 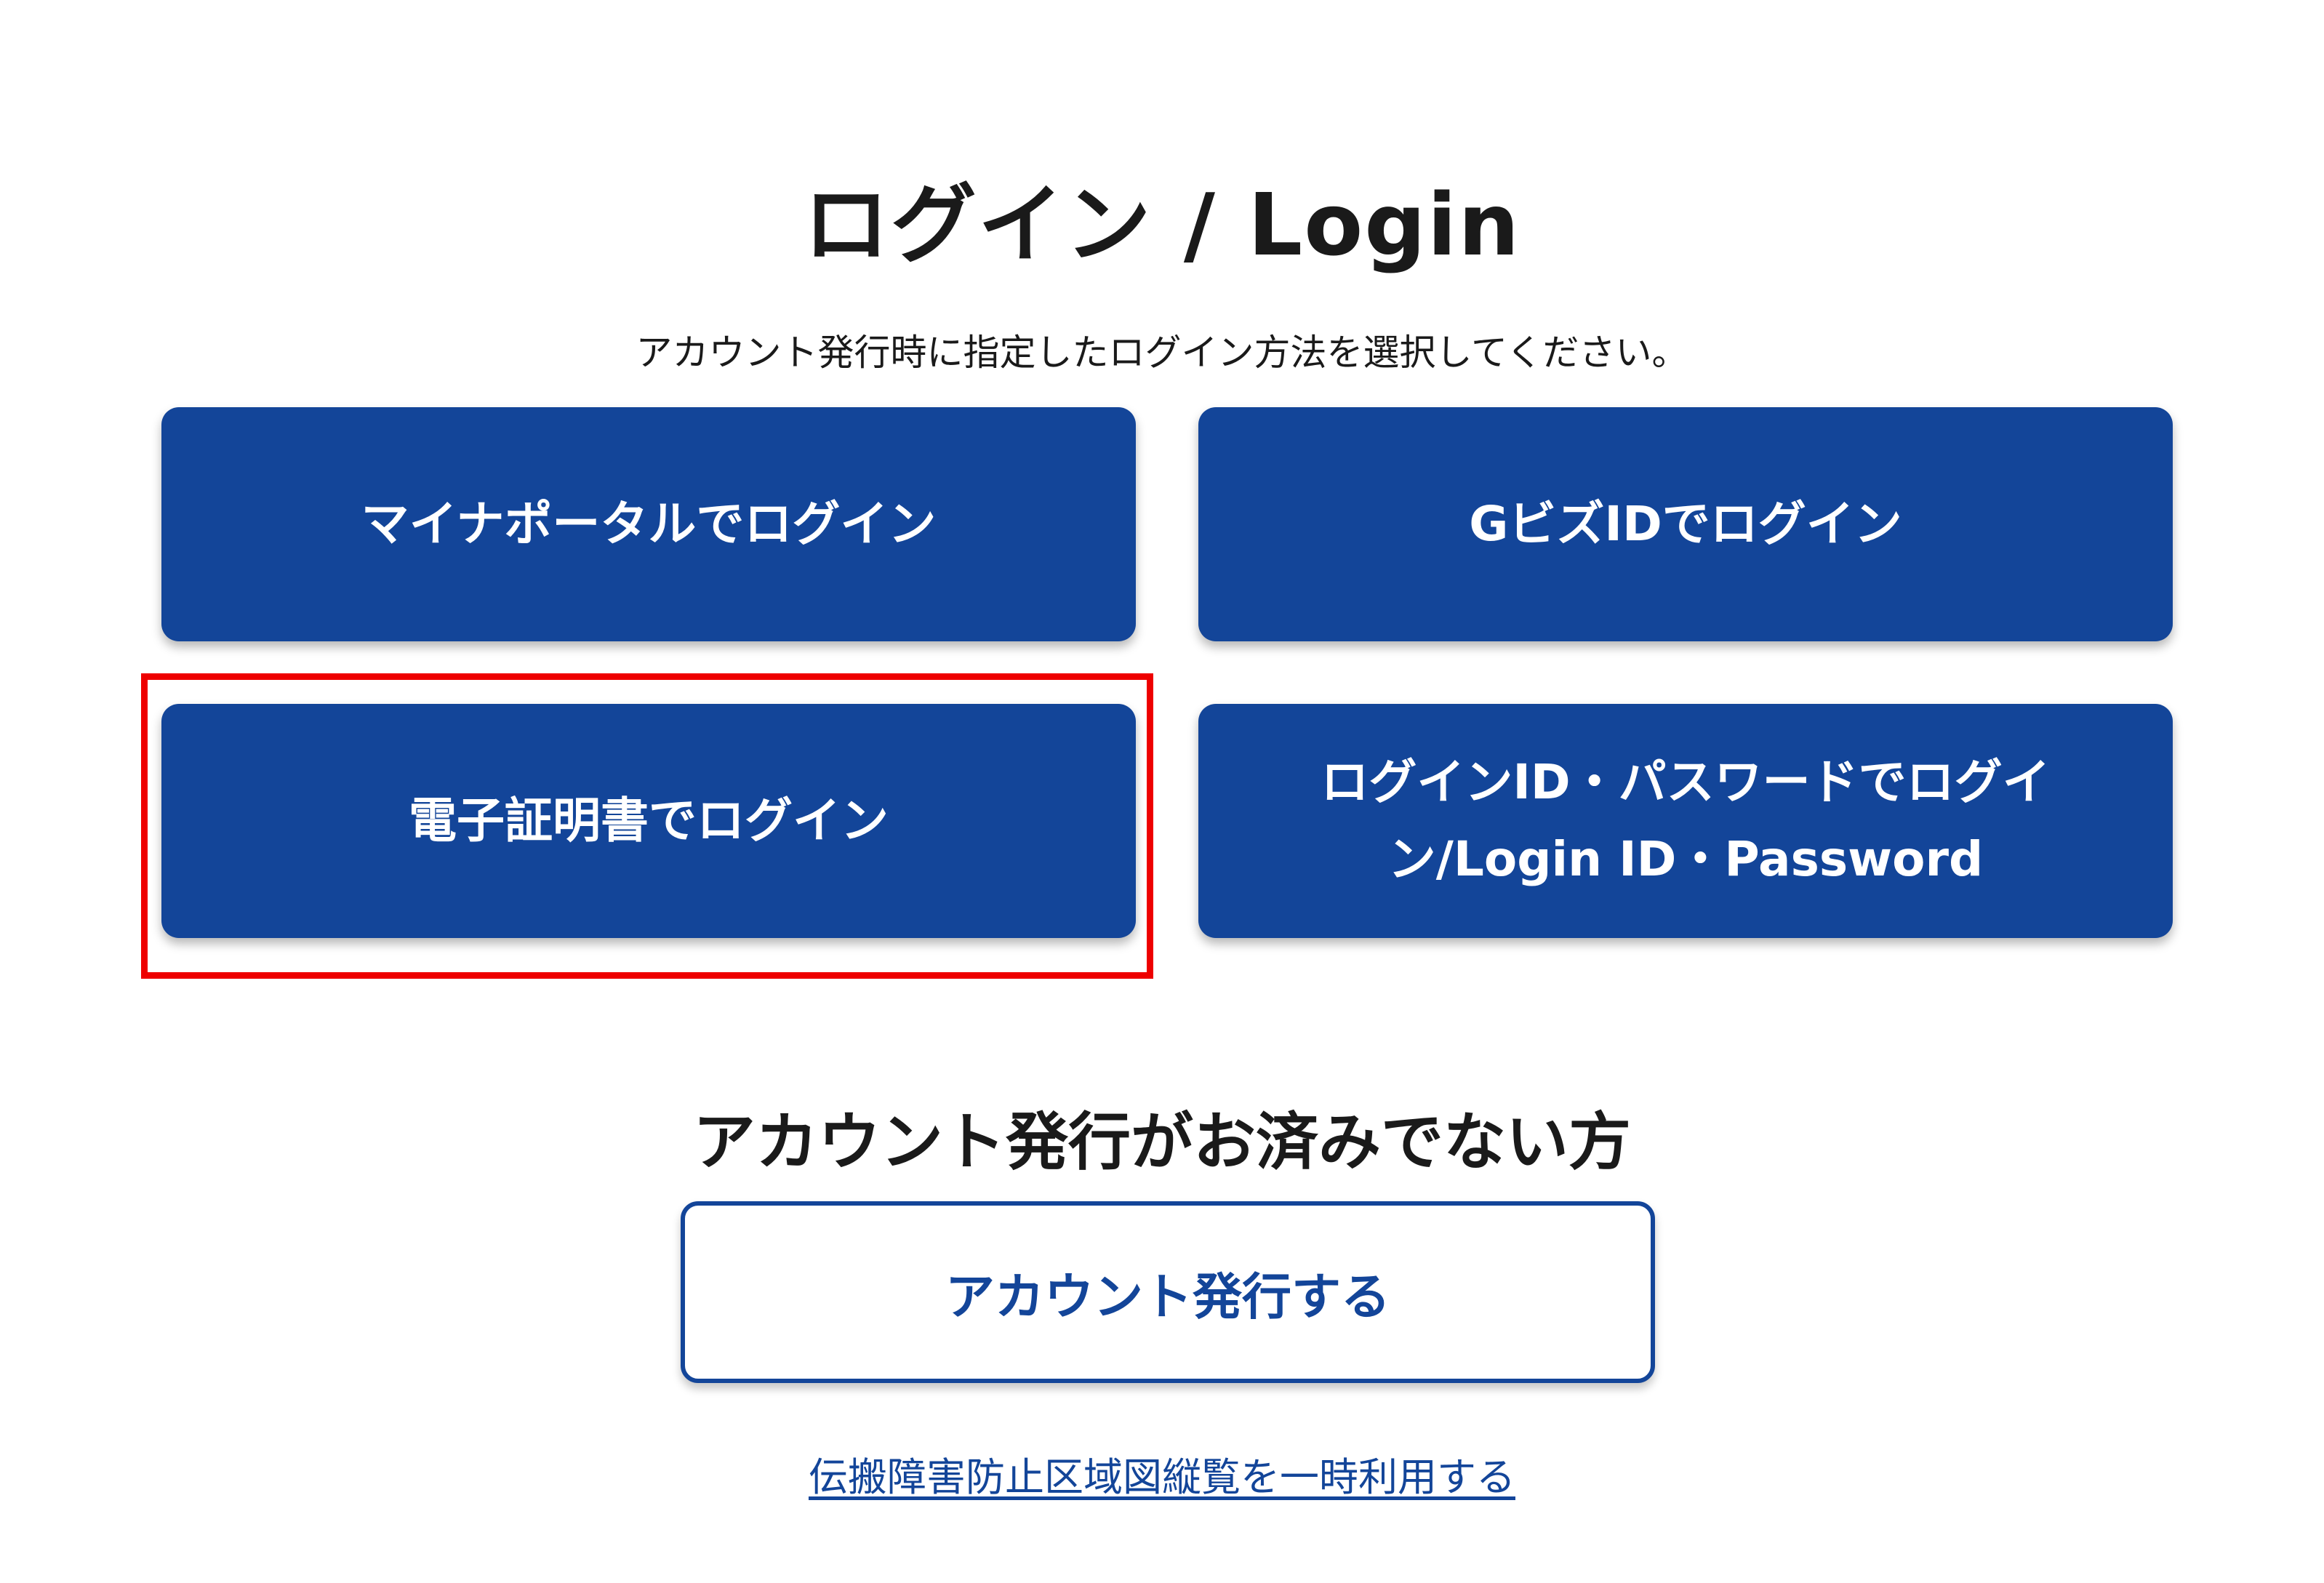 What do you see at coordinates (648, 821) in the screenshot?
I see `certificate-login-button: 電子証明書でログイン` at bounding box center [648, 821].